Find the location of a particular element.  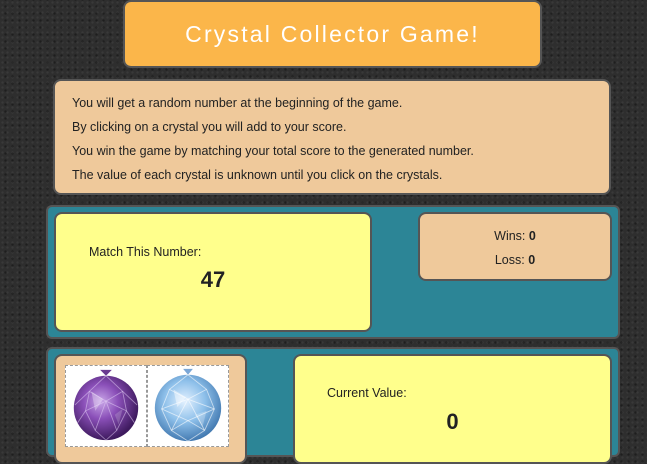

target-label: Match This Number: is located at coordinates (145, 252).